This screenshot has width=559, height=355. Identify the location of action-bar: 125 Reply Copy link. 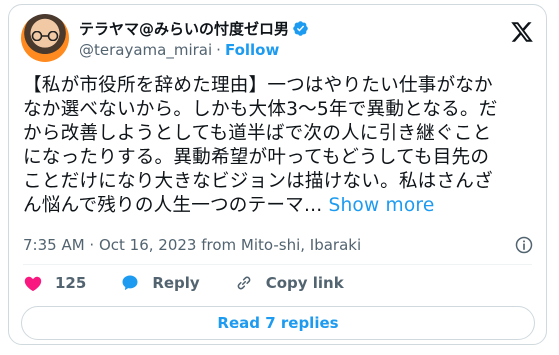
(200, 283).